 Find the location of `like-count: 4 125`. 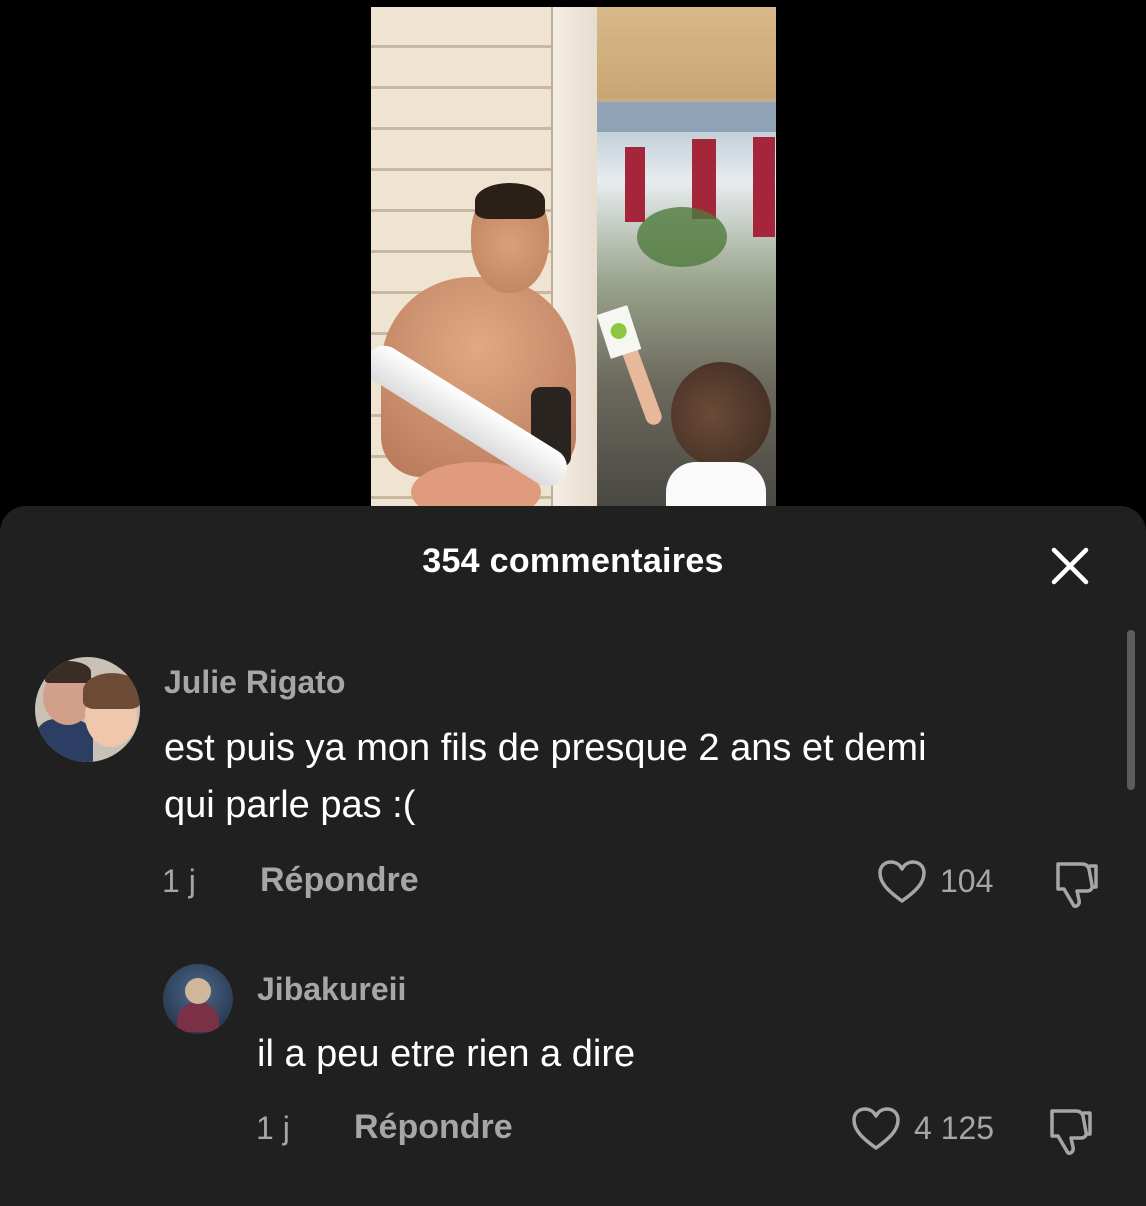

like-count: 4 125 is located at coordinates (954, 1128).